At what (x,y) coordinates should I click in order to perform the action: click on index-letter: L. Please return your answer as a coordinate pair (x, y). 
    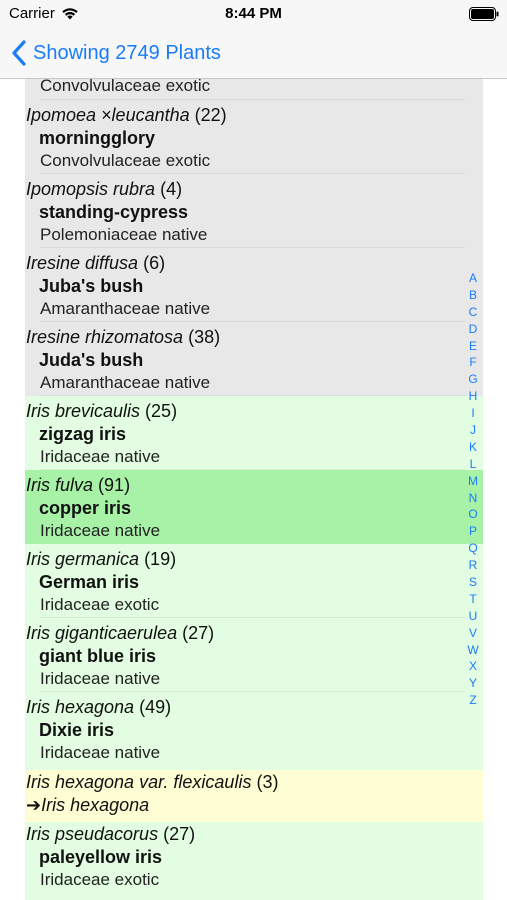
    Looking at the image, I should click on (473, 464).